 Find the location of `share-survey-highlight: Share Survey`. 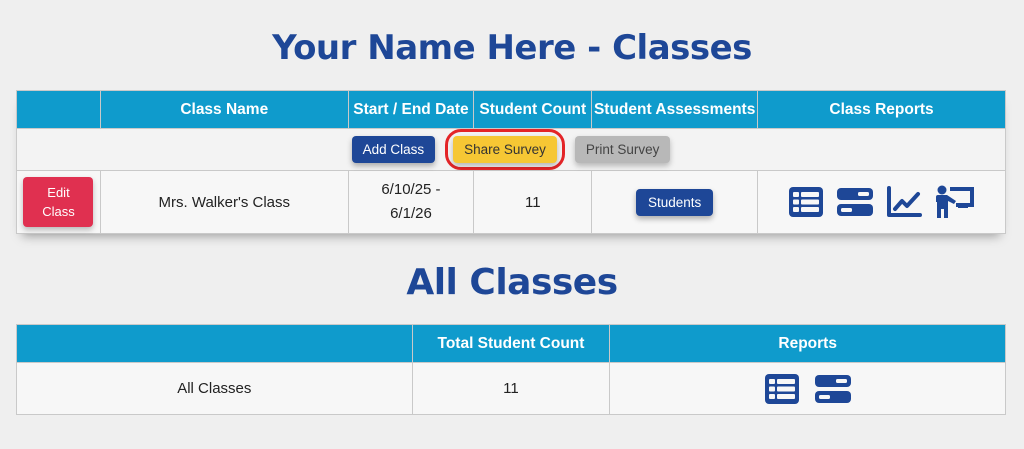

share-survey-highlight: Share Survey is located at coordinates (505, 149).